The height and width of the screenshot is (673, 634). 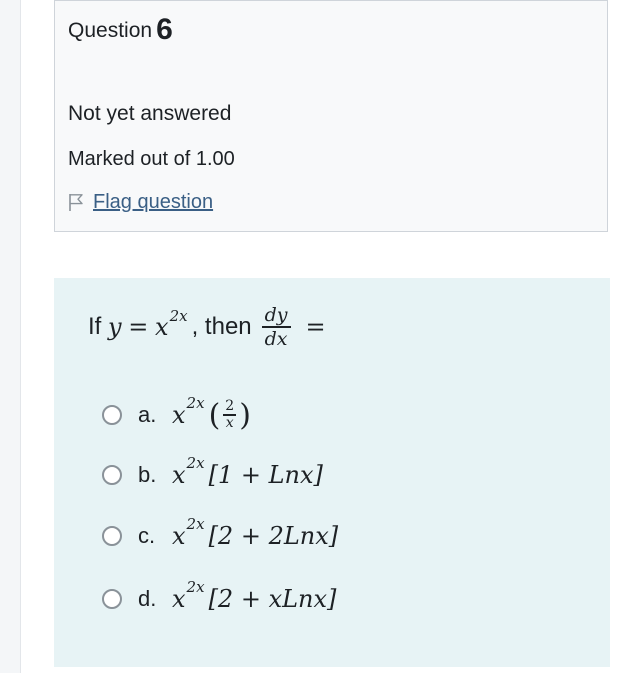 What do you see at coordinates (273, 536) in the screenshot?
I see `option-c-expression: [2 + 2Lnx]` at bounding box center [273, 536].